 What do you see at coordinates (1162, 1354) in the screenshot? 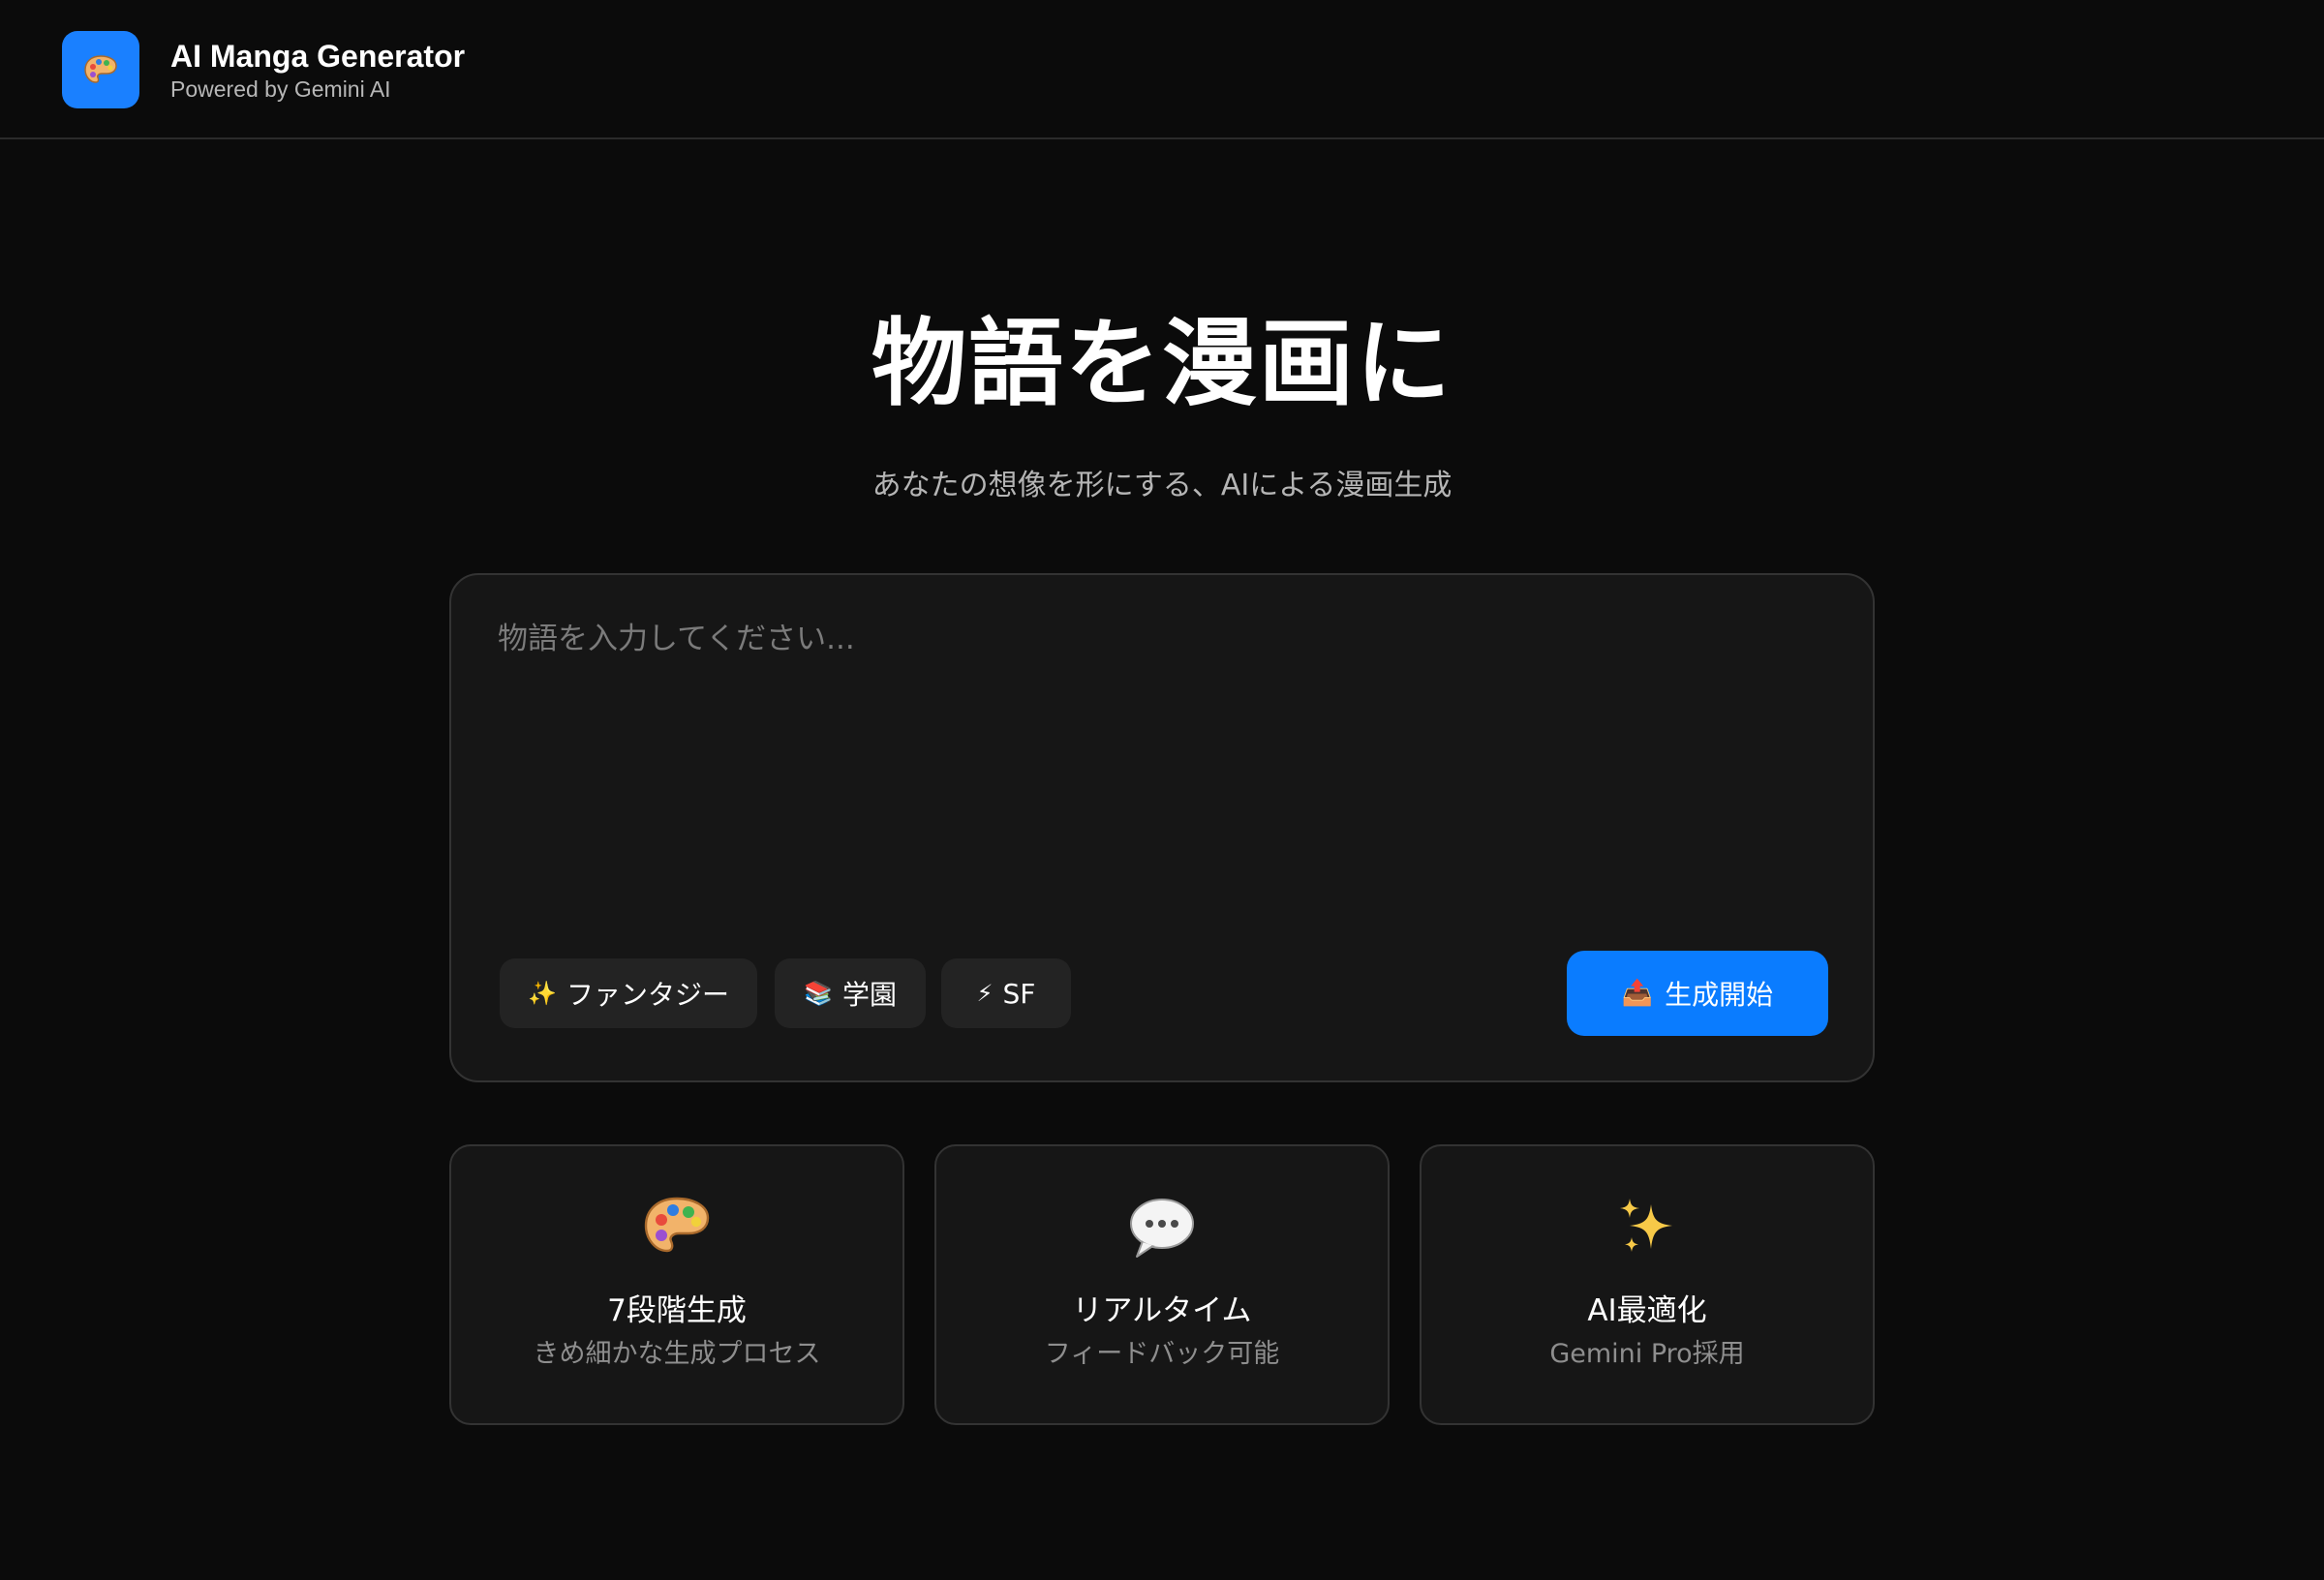
I see `feature-description: フィードバック可能` at bounding box center [1162, 1354].